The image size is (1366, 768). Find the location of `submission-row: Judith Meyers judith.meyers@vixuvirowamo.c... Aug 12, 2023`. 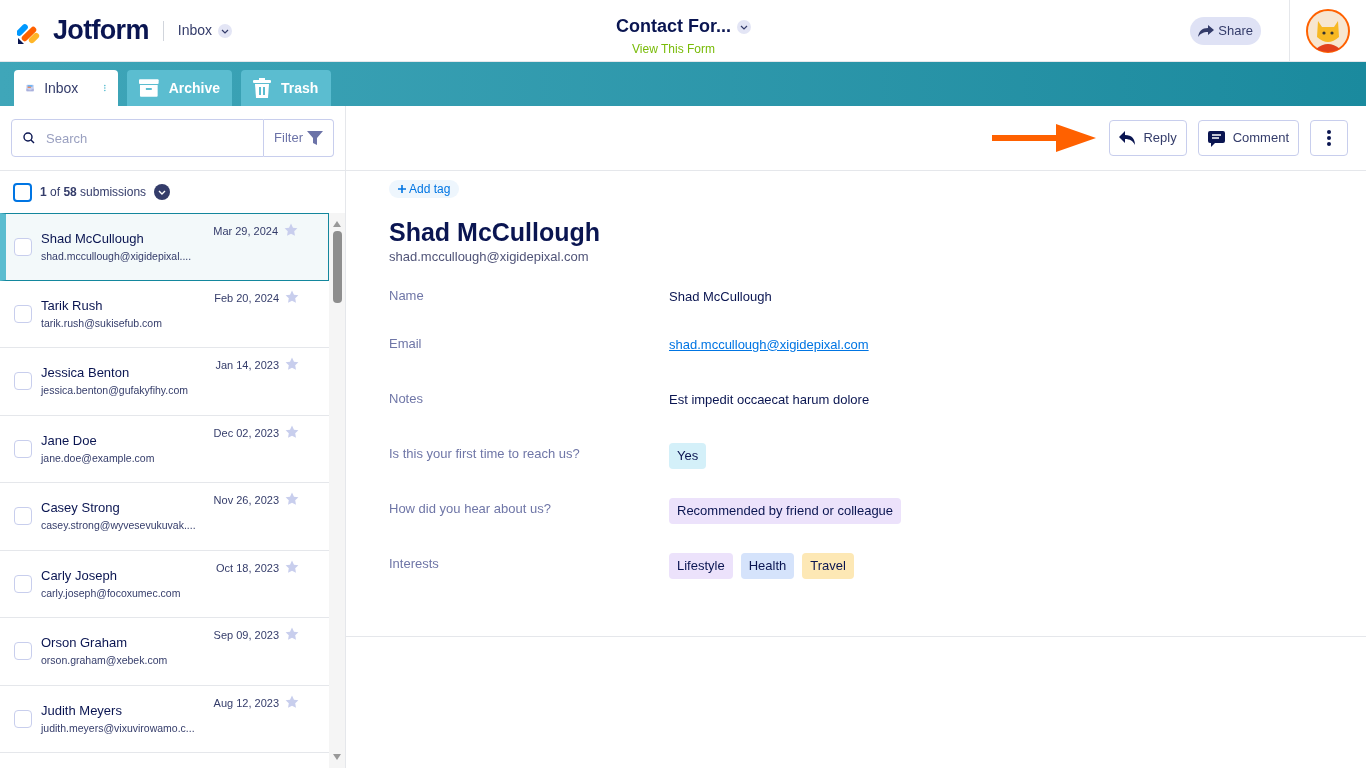

submission-row: Judith Meyers judith.meyers@vixuvirowamo.c... Aug 12, 2023 is located at coordinates (165, 719).